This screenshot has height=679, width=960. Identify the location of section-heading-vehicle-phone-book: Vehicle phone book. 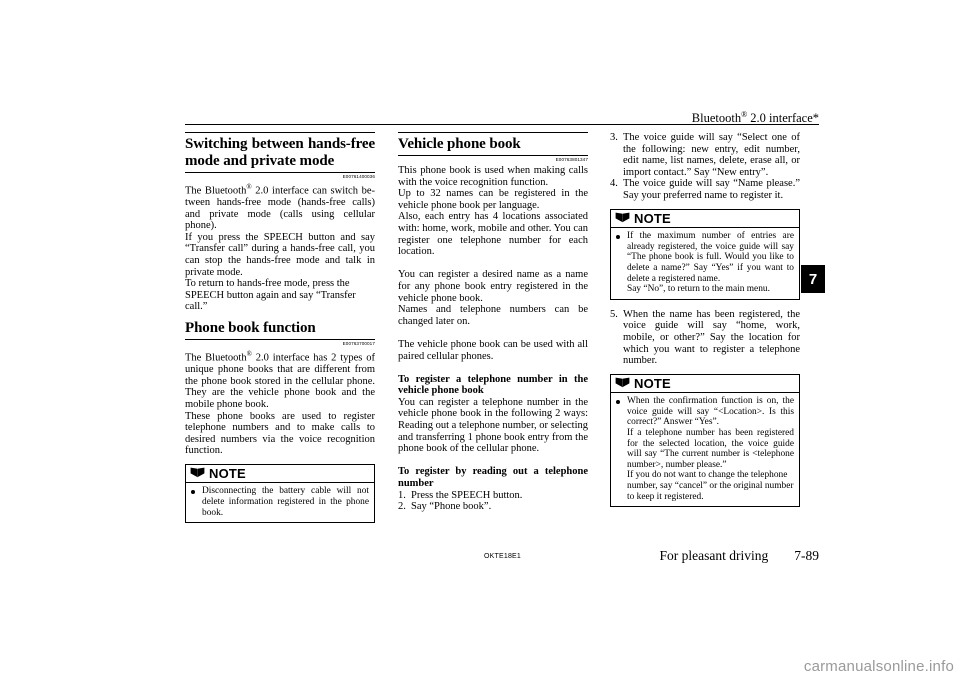
(493, 146).